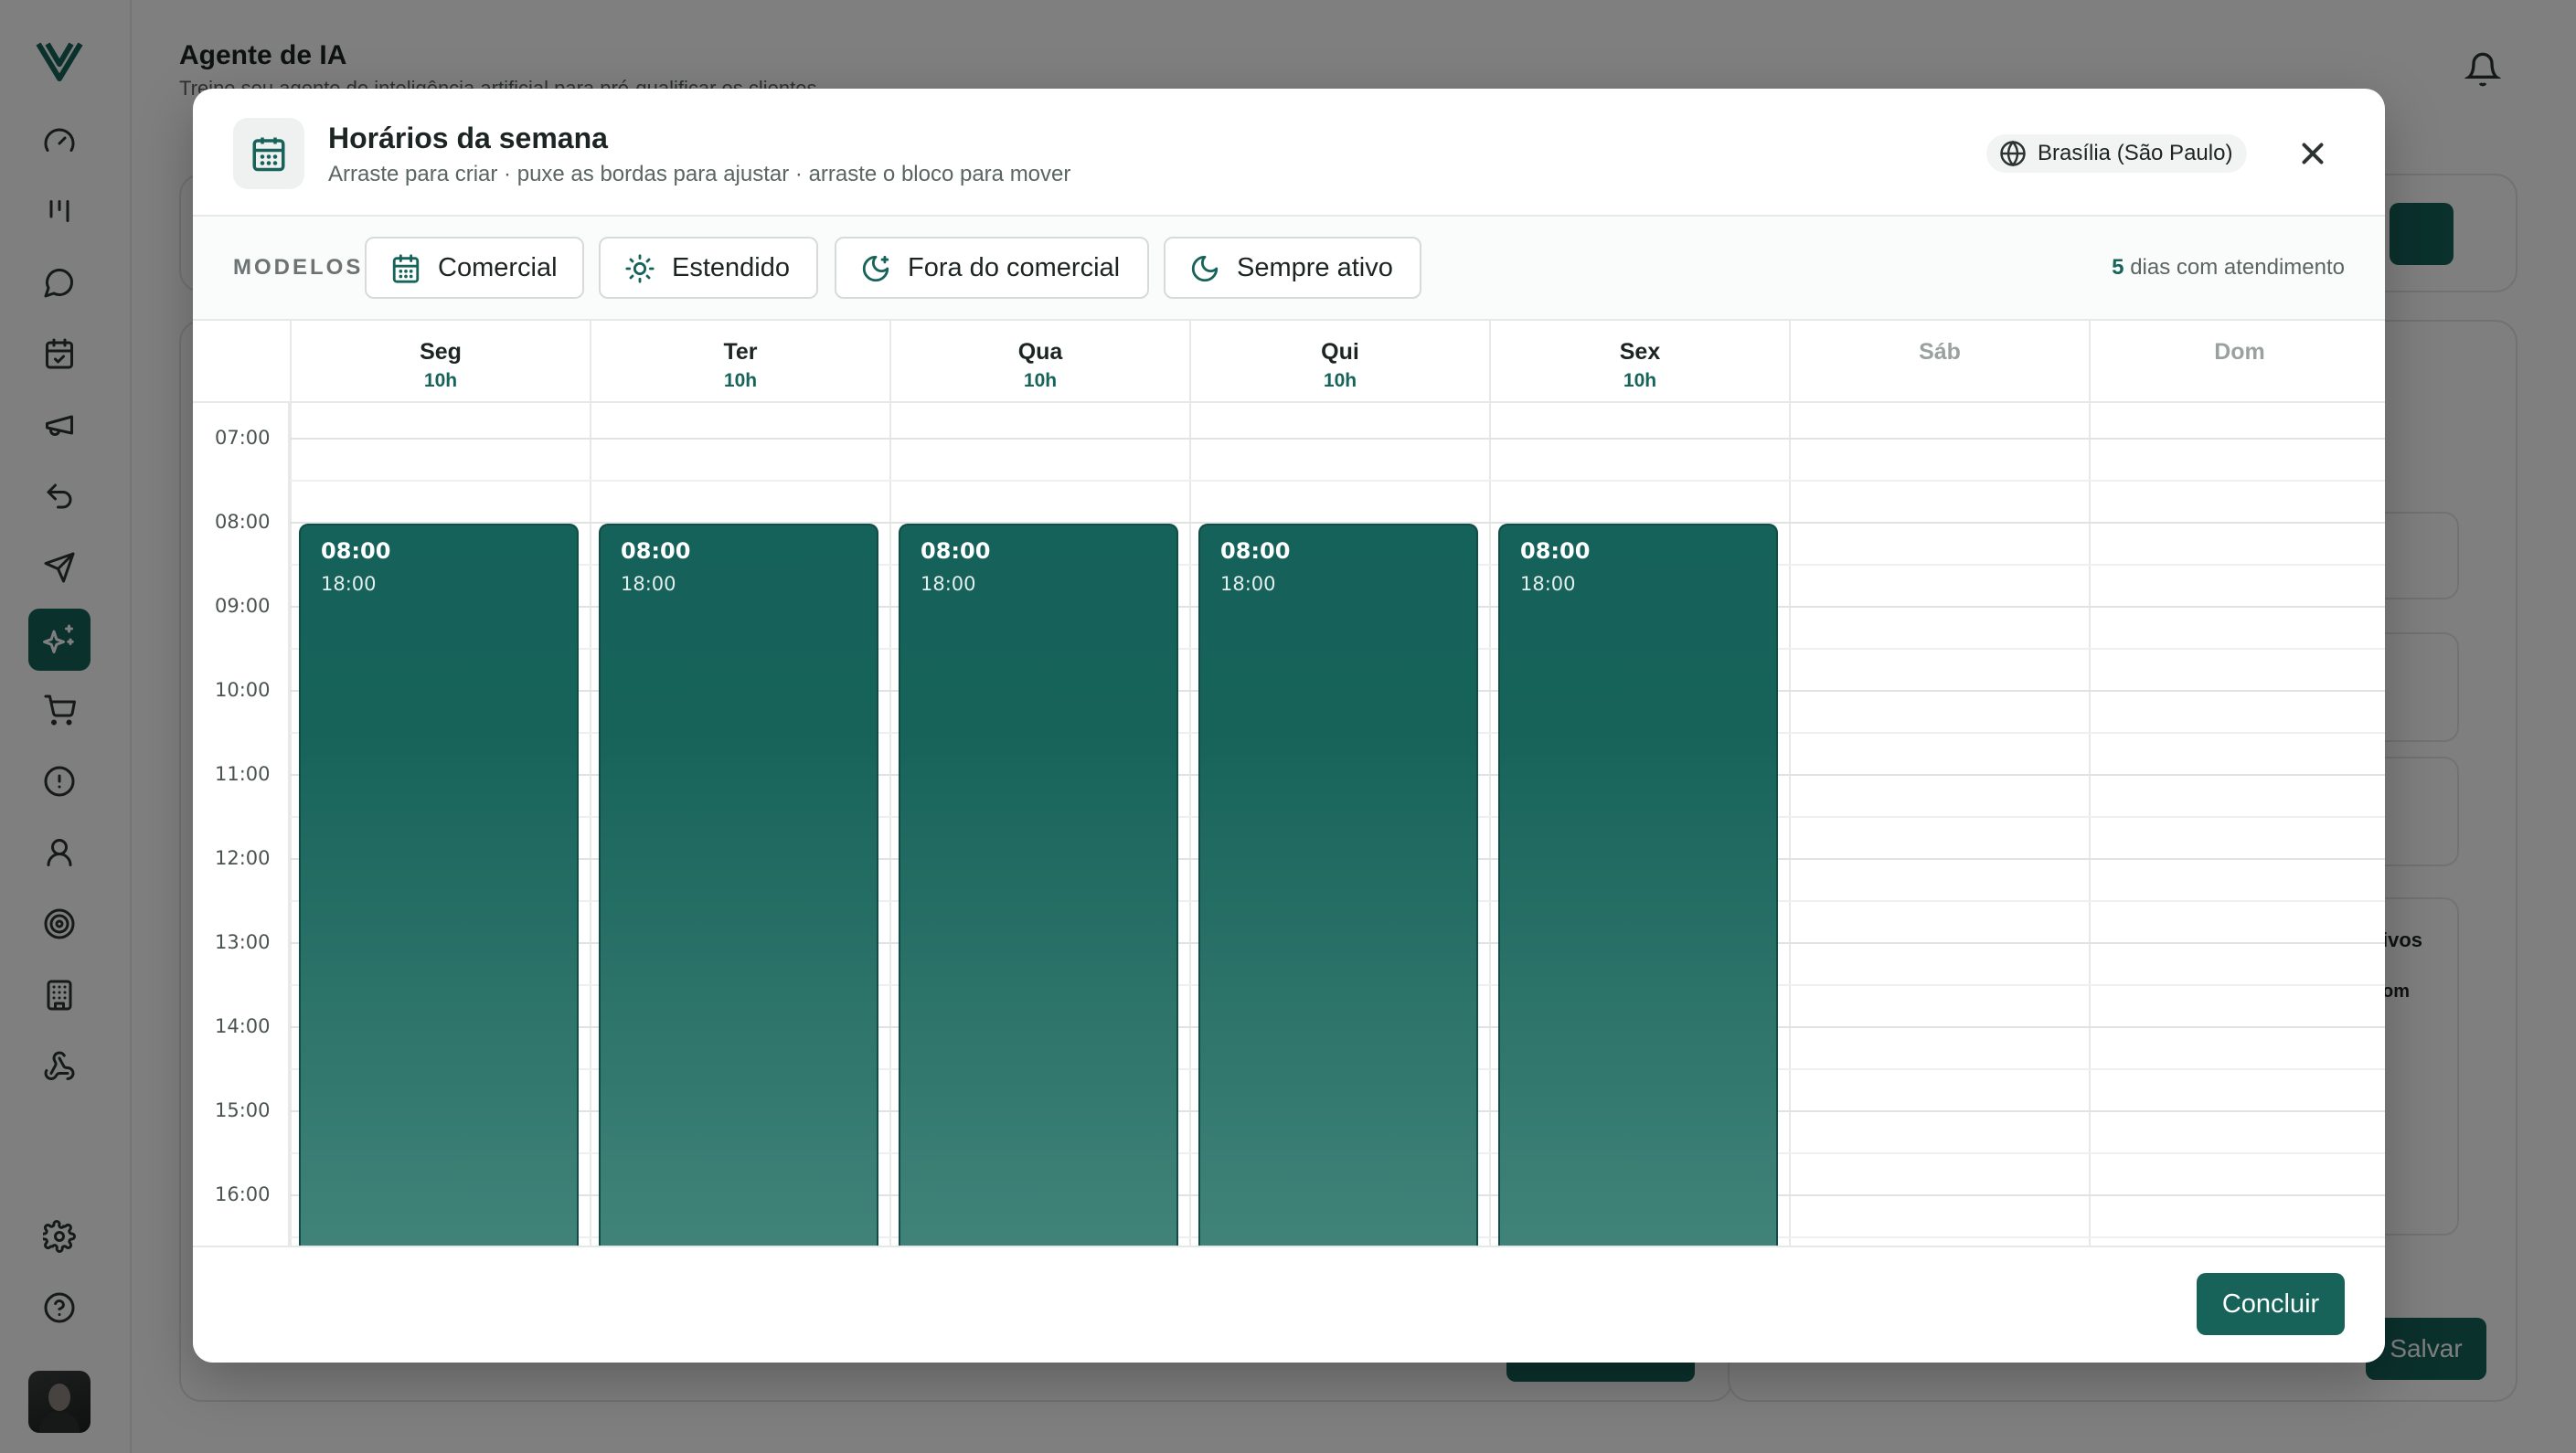 Image resolution: width=2576 pixels, height=1453 pixels. Describe the element at coordinates (1640, 352) in the screenshot. I see `day-name: Sex` at that location.